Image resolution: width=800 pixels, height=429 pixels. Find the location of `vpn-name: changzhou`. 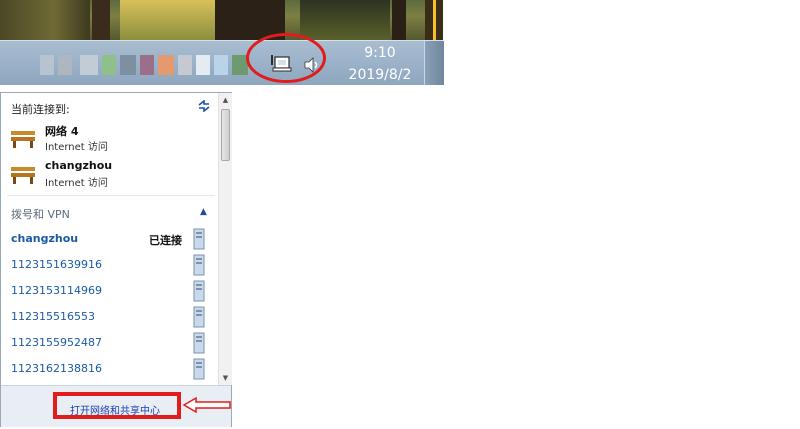

vpn-name: changzhou is located at coordinates (45, 238).